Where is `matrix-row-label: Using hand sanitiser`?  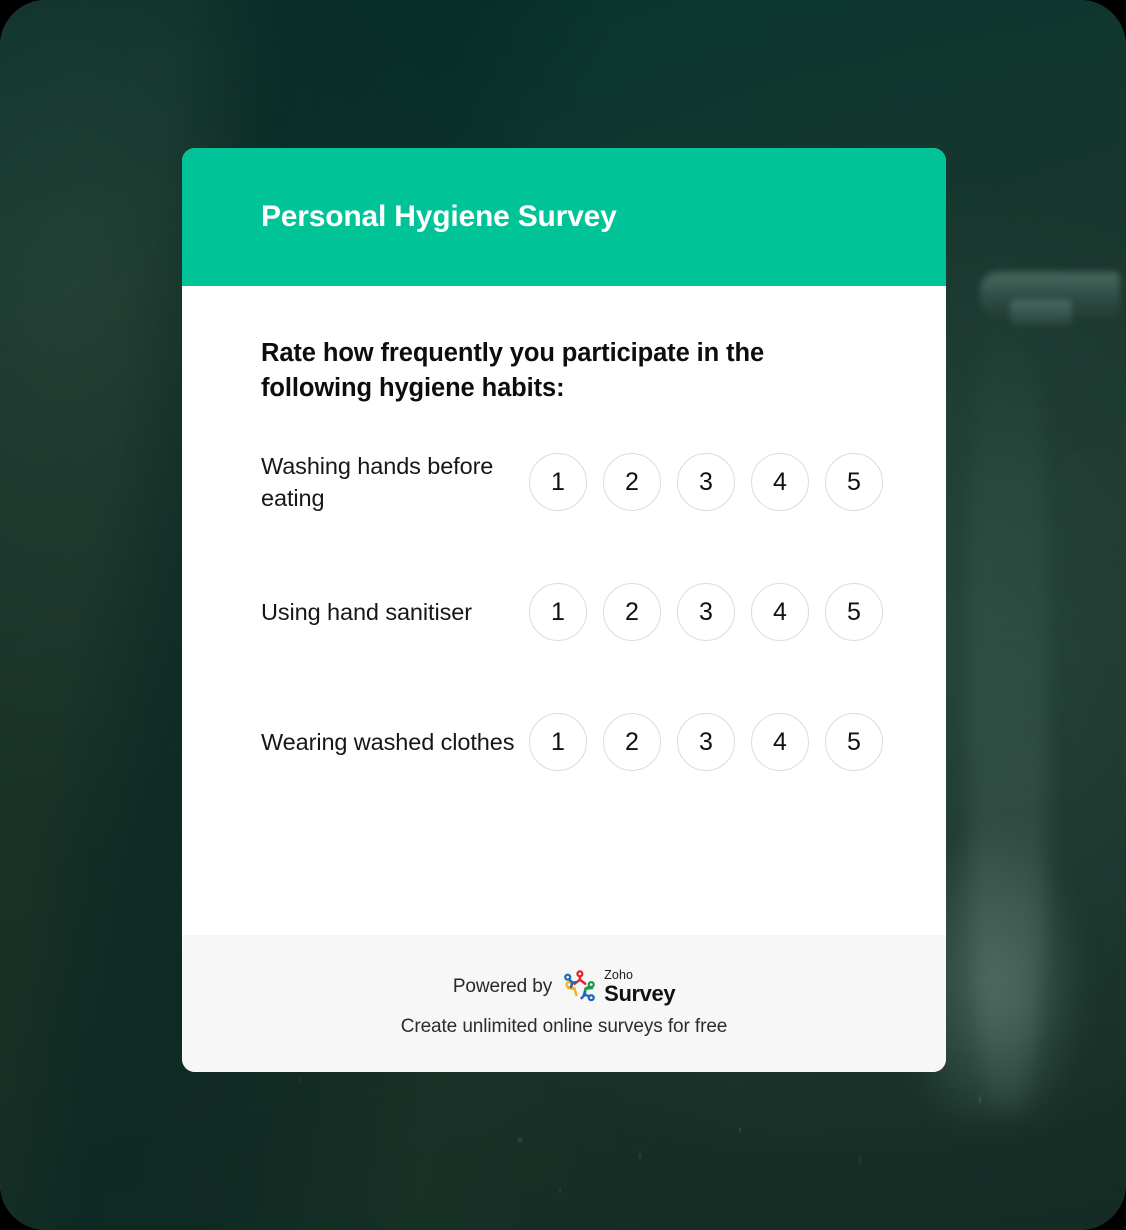 matrix-row-label: Using hand sanitiser is located at coordinates (366, 612).